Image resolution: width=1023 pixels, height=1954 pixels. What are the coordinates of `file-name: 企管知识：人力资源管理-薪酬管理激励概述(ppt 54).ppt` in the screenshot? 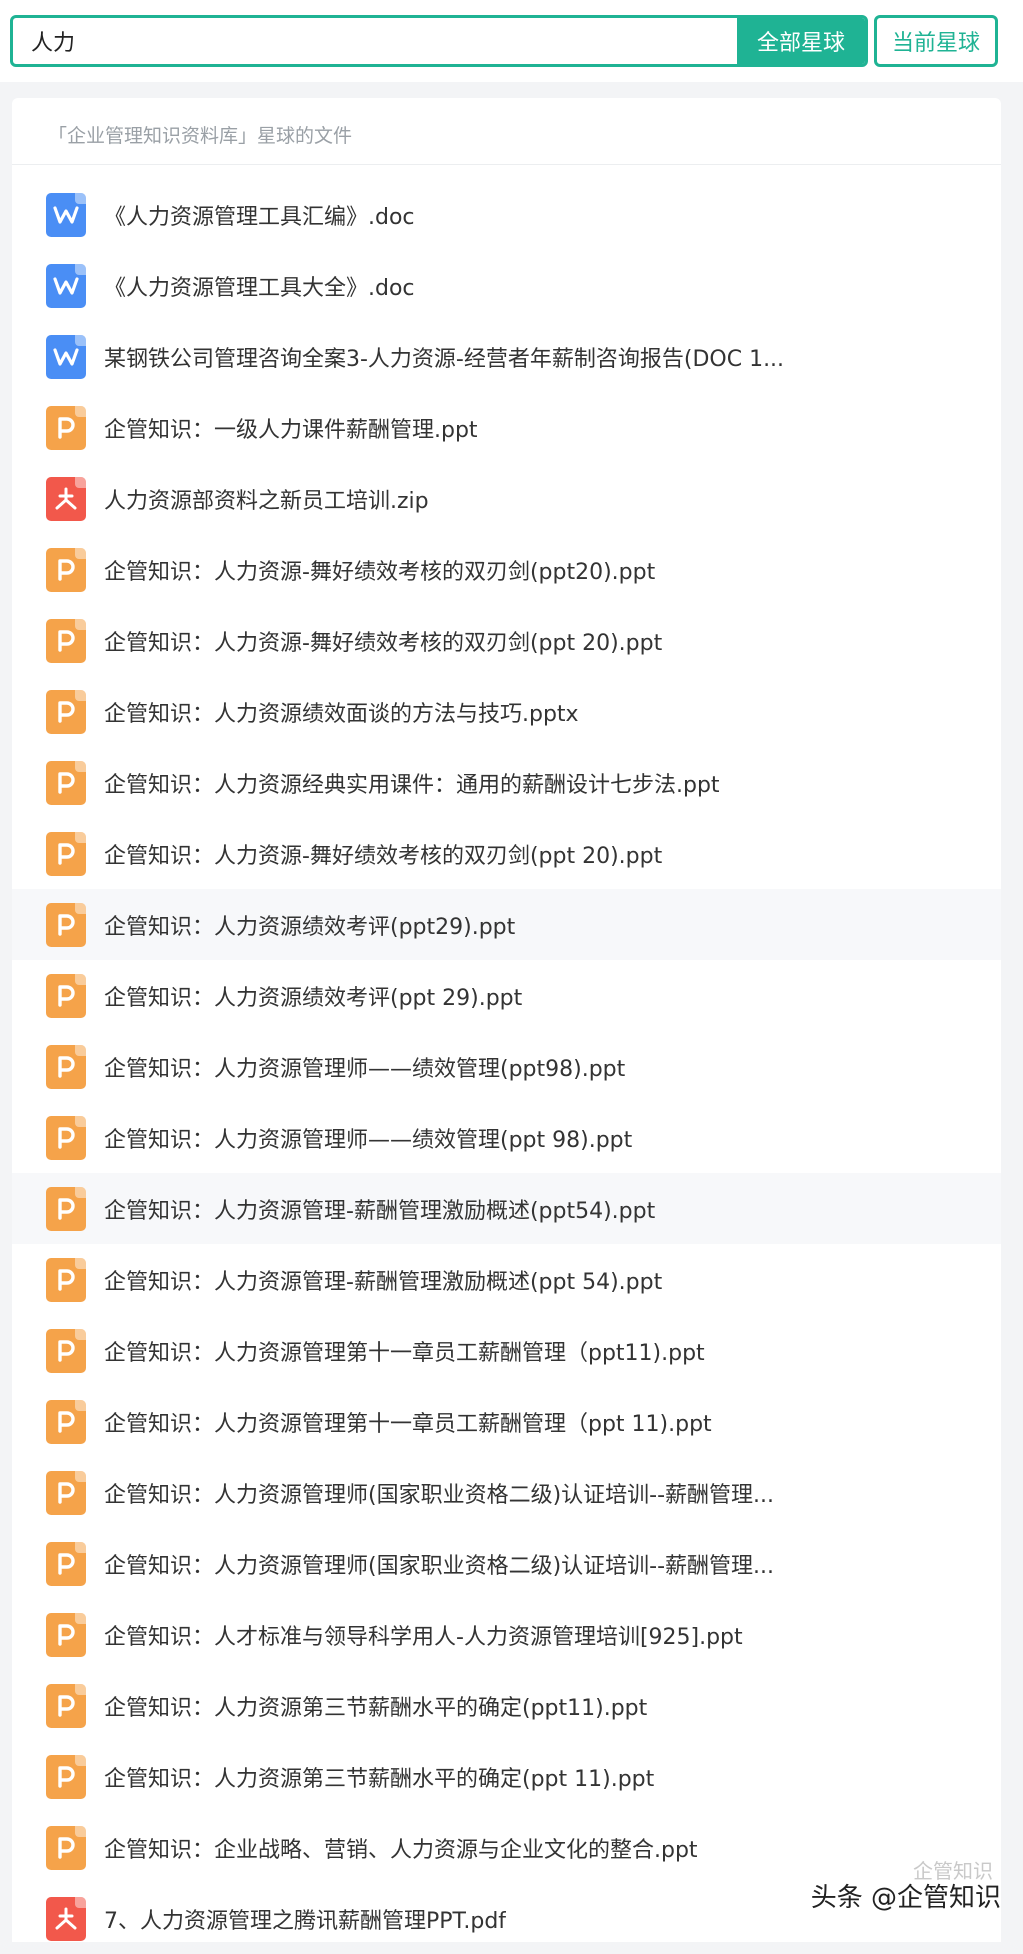 It's located at (383, 1280).